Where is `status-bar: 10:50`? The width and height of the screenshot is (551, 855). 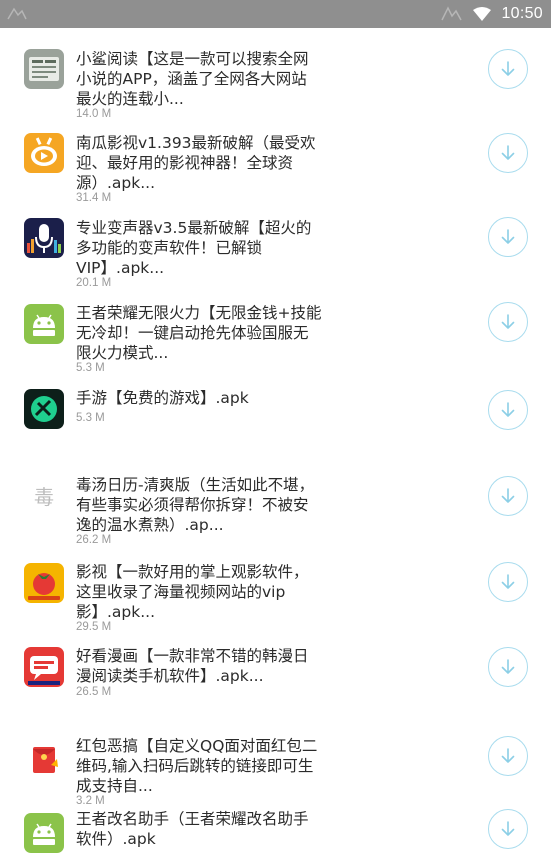 status-bar: 10:50 is located at coordinates (275, 14).